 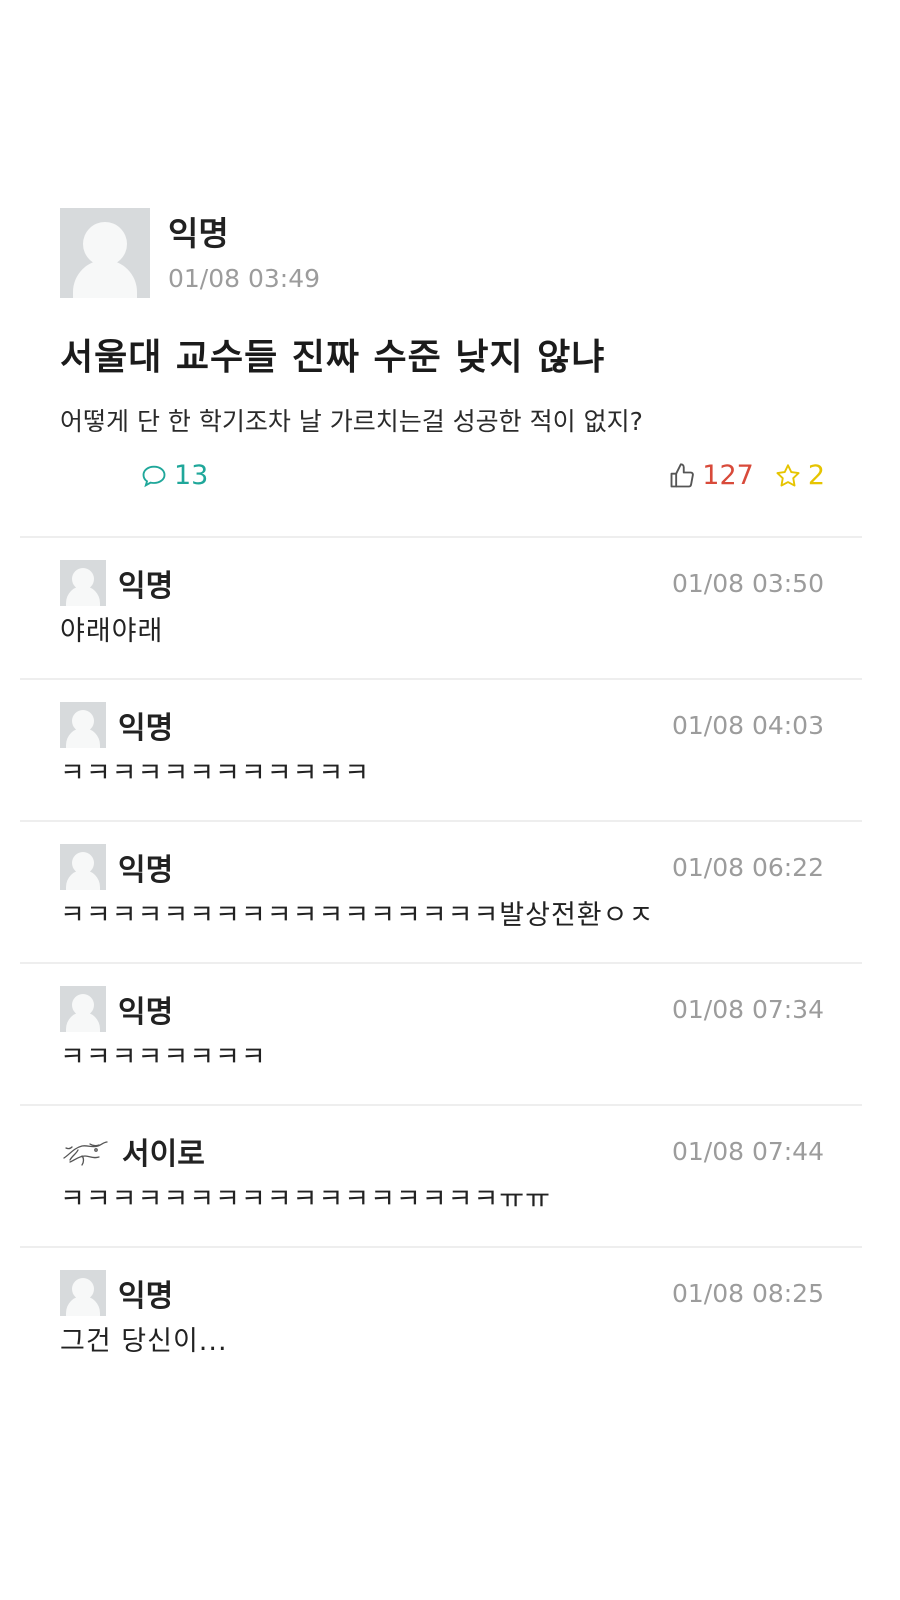 I want to click on post-author: 익명, so click(x=198, y=233).